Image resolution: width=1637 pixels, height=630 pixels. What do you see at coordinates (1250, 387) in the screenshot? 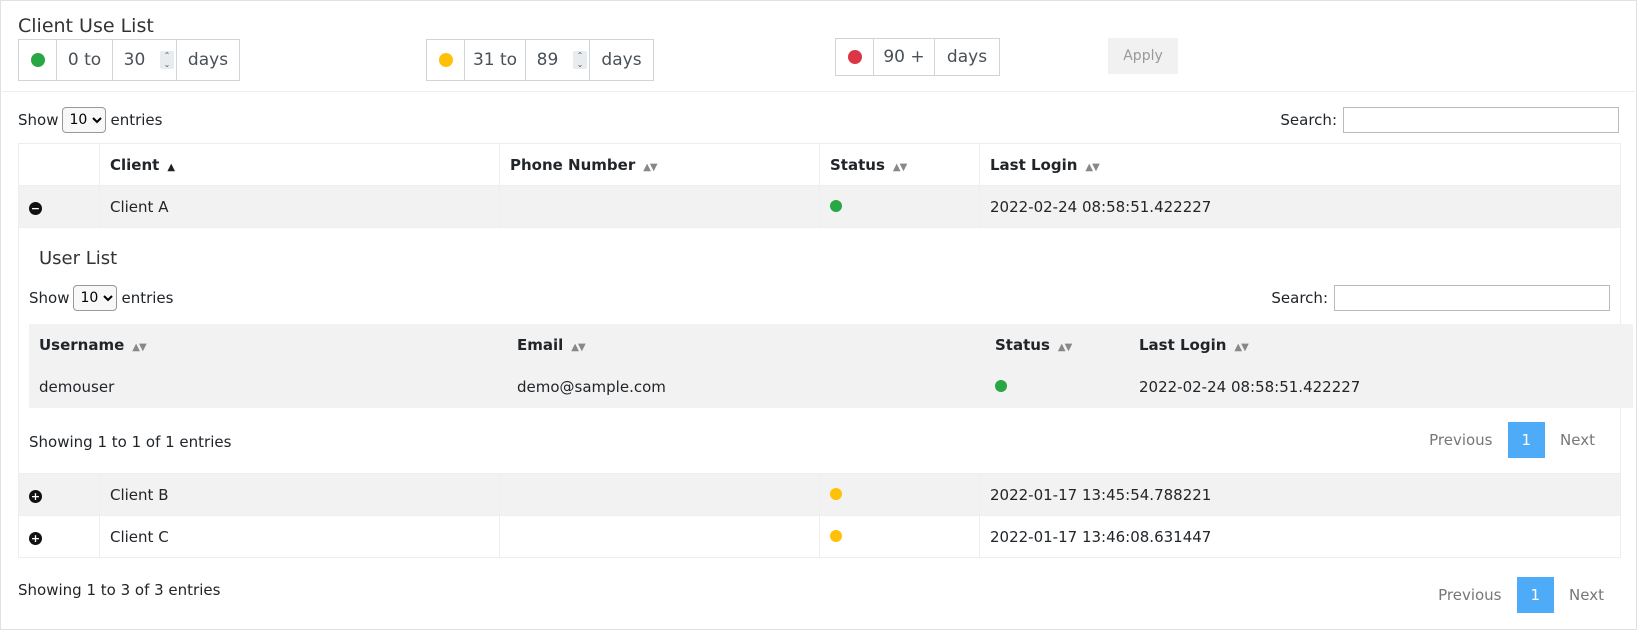
I see `user-last-login: 2022-02-24 08:58:51.422227` at bounding box center [1250, 387].